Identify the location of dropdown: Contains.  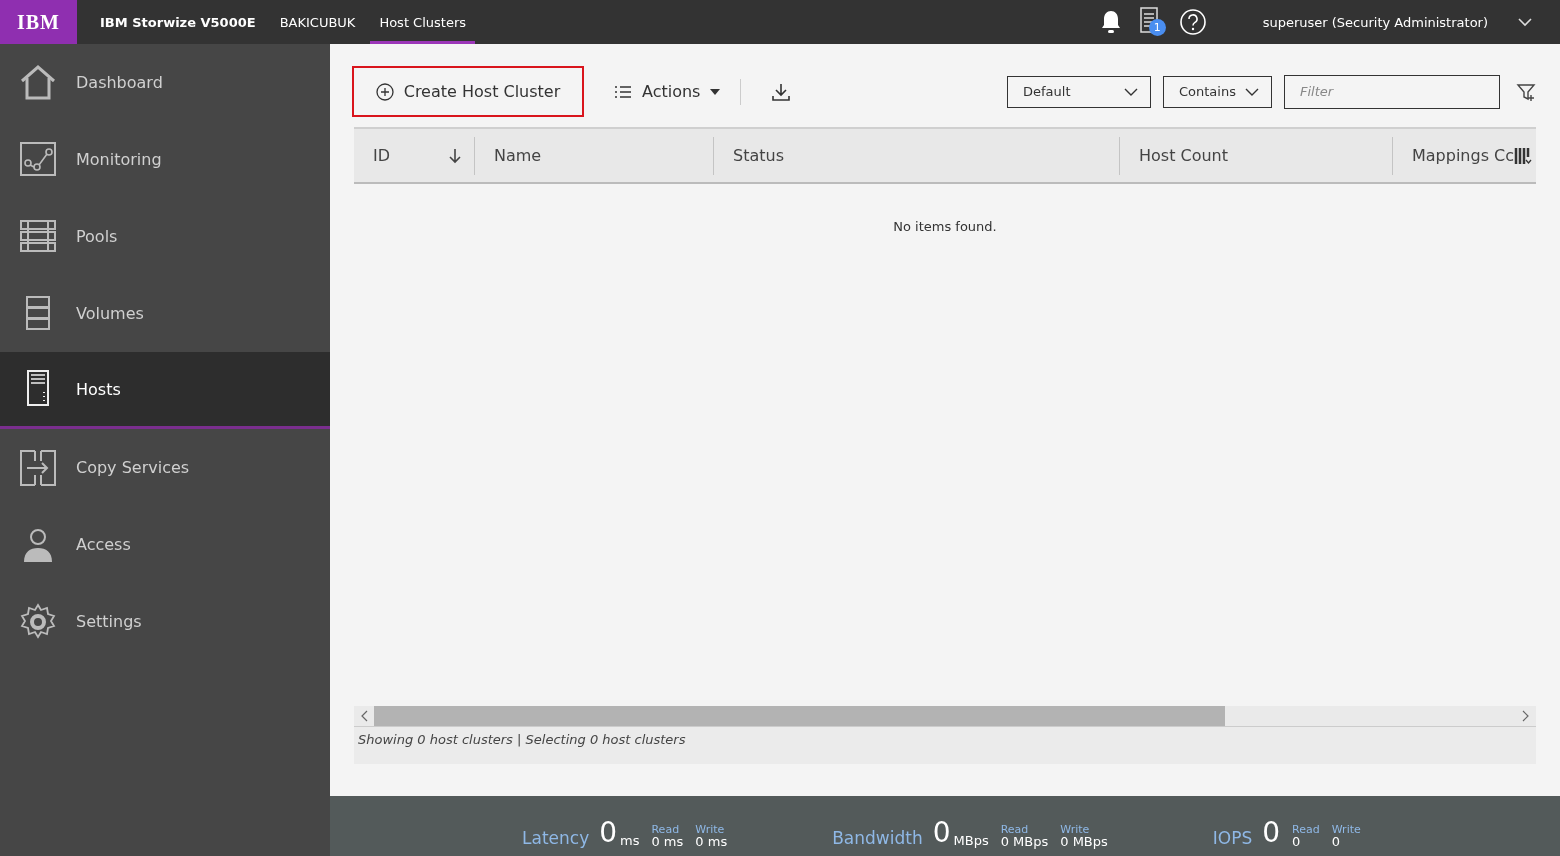
(1217, 91).